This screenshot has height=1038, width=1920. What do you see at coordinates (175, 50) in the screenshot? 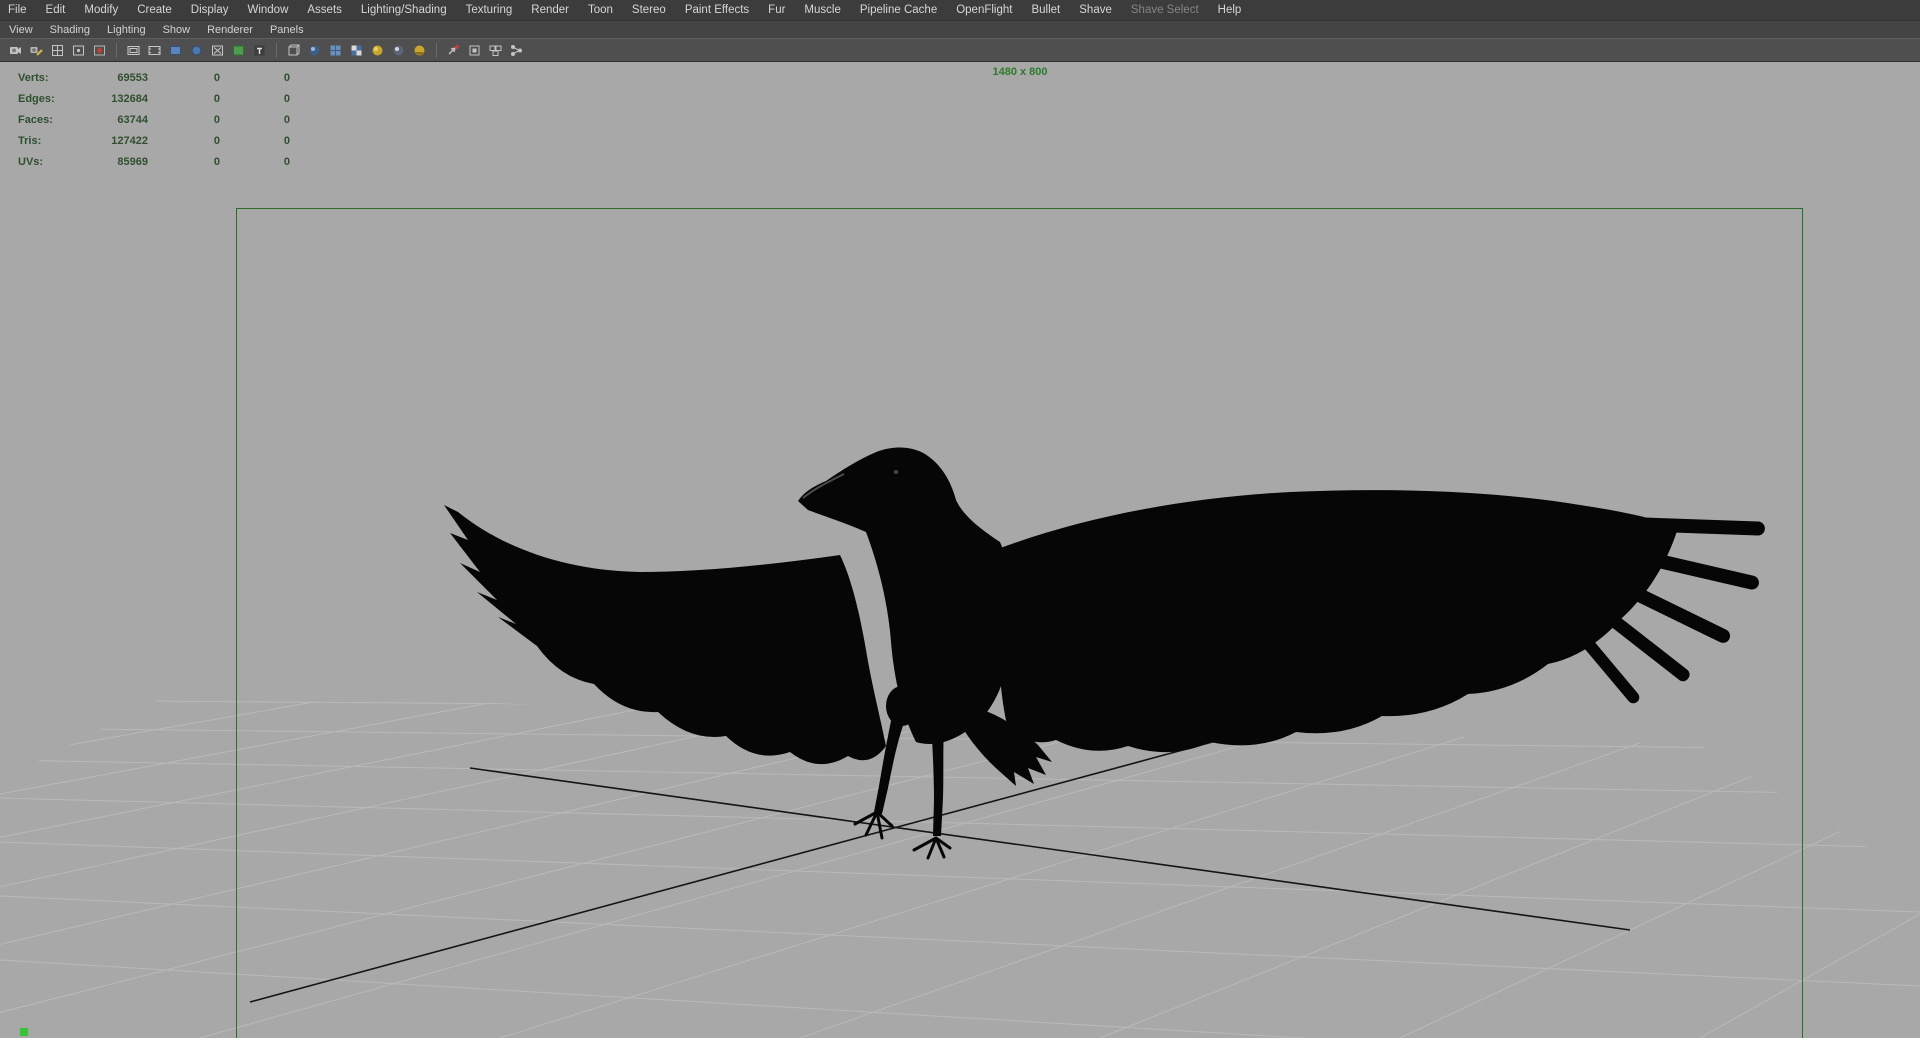
I see `gate-mask-icon` at bounding box center [175, 50].